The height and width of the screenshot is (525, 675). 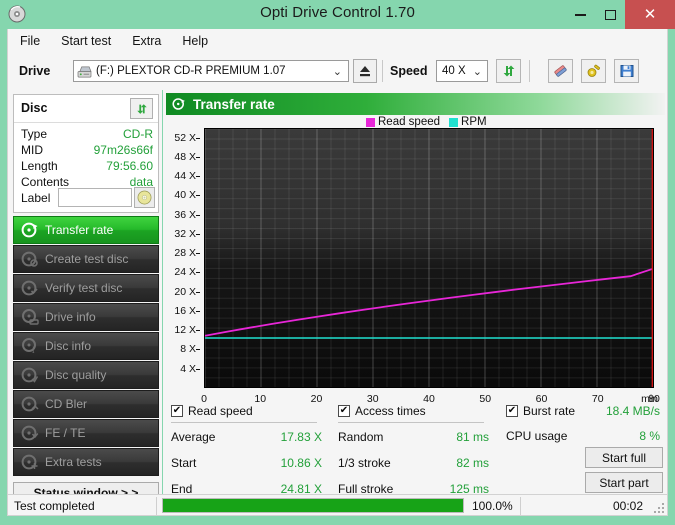 I want to click on eraser-icon, so click(x=560, y=71).